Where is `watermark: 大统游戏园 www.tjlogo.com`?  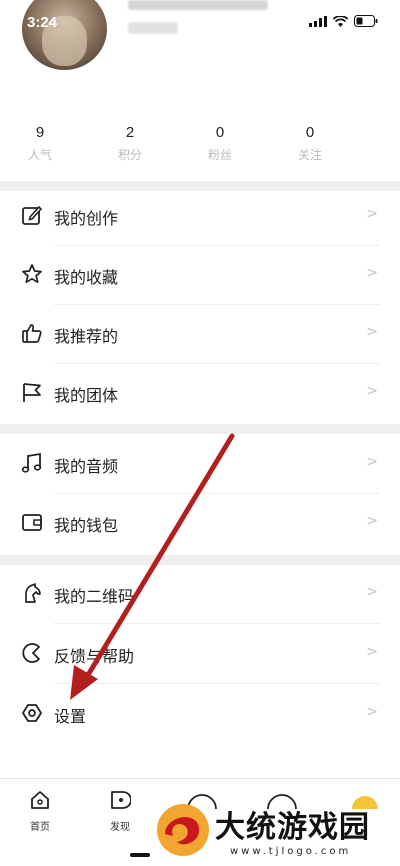
watermark: 大统游戏园 www.tjlogo.com is located at coordinates (277, 831).